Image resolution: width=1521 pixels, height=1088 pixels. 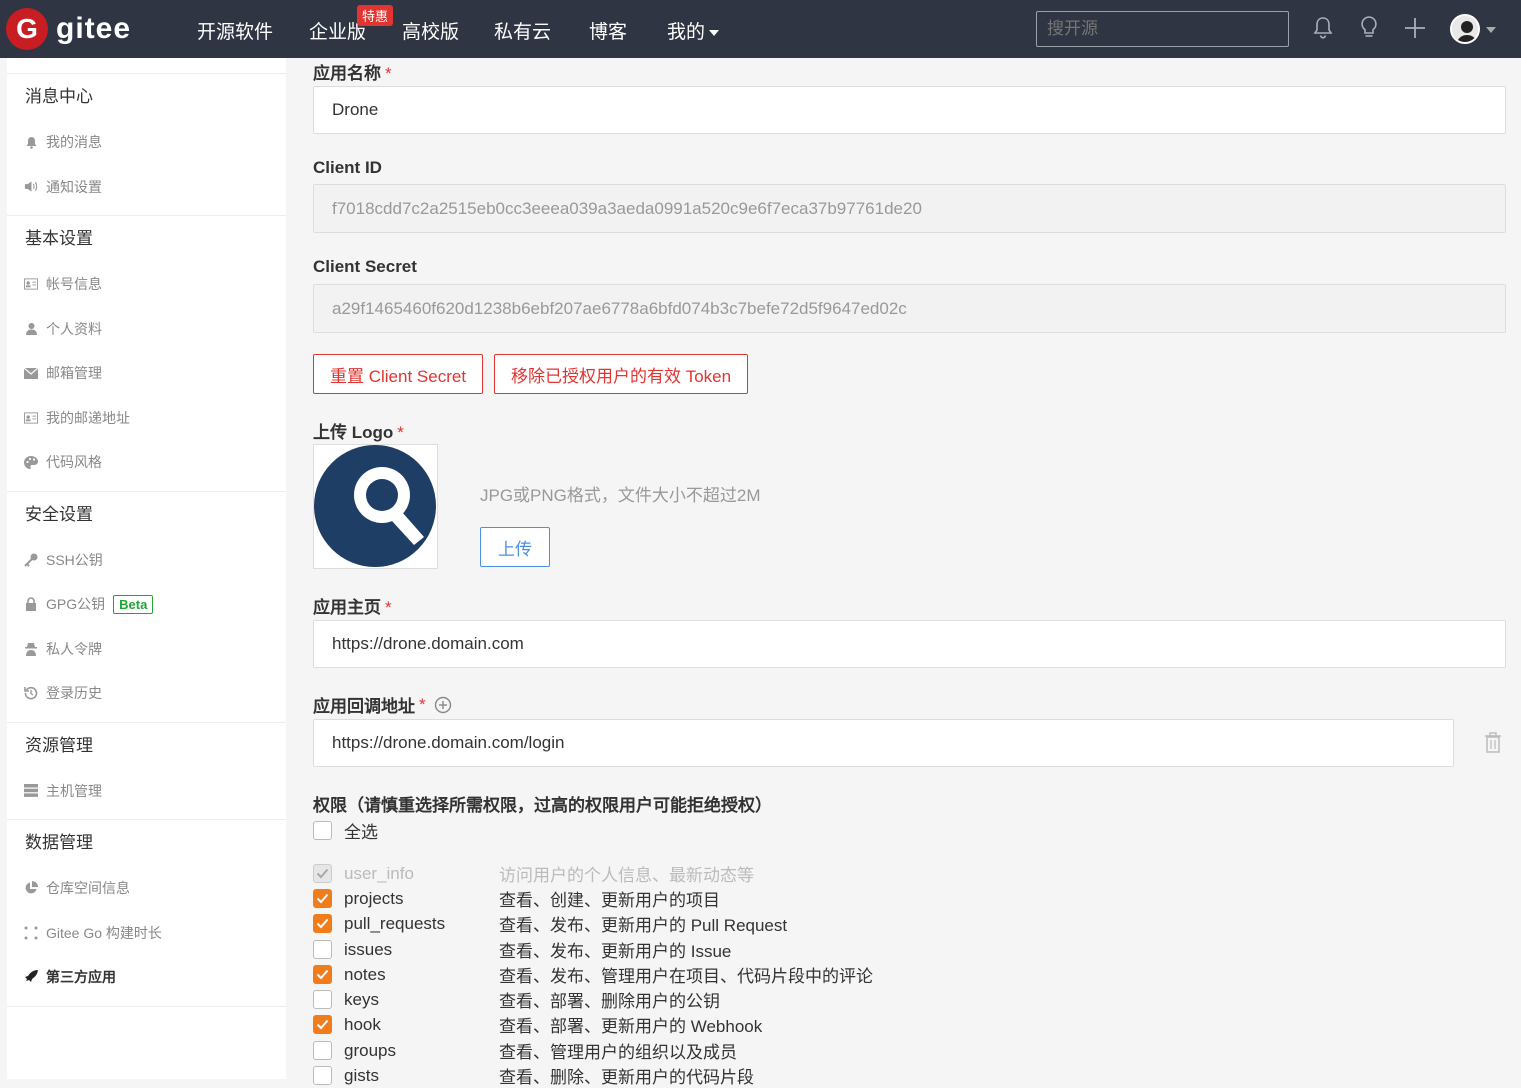 I want to click on server-icon, so click(x=31, y=791).